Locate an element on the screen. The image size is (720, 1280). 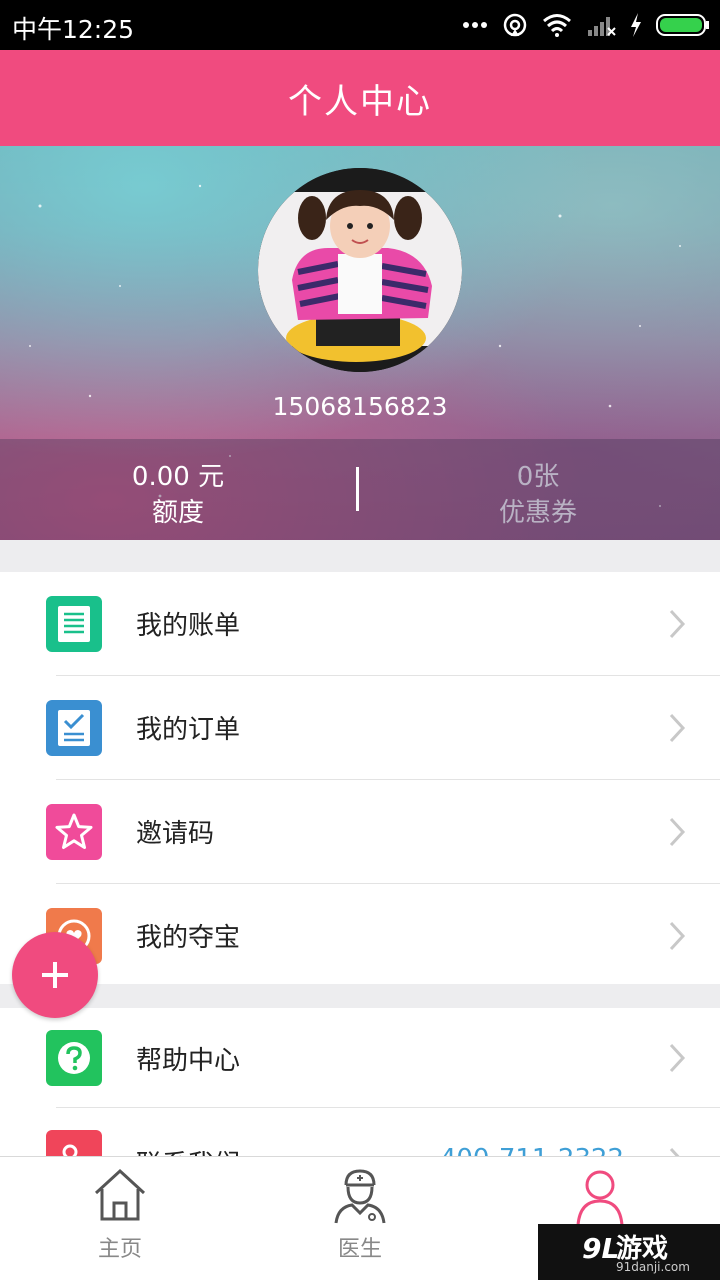
status-bar: 中午12:25 is located at coordinates (360, 25).